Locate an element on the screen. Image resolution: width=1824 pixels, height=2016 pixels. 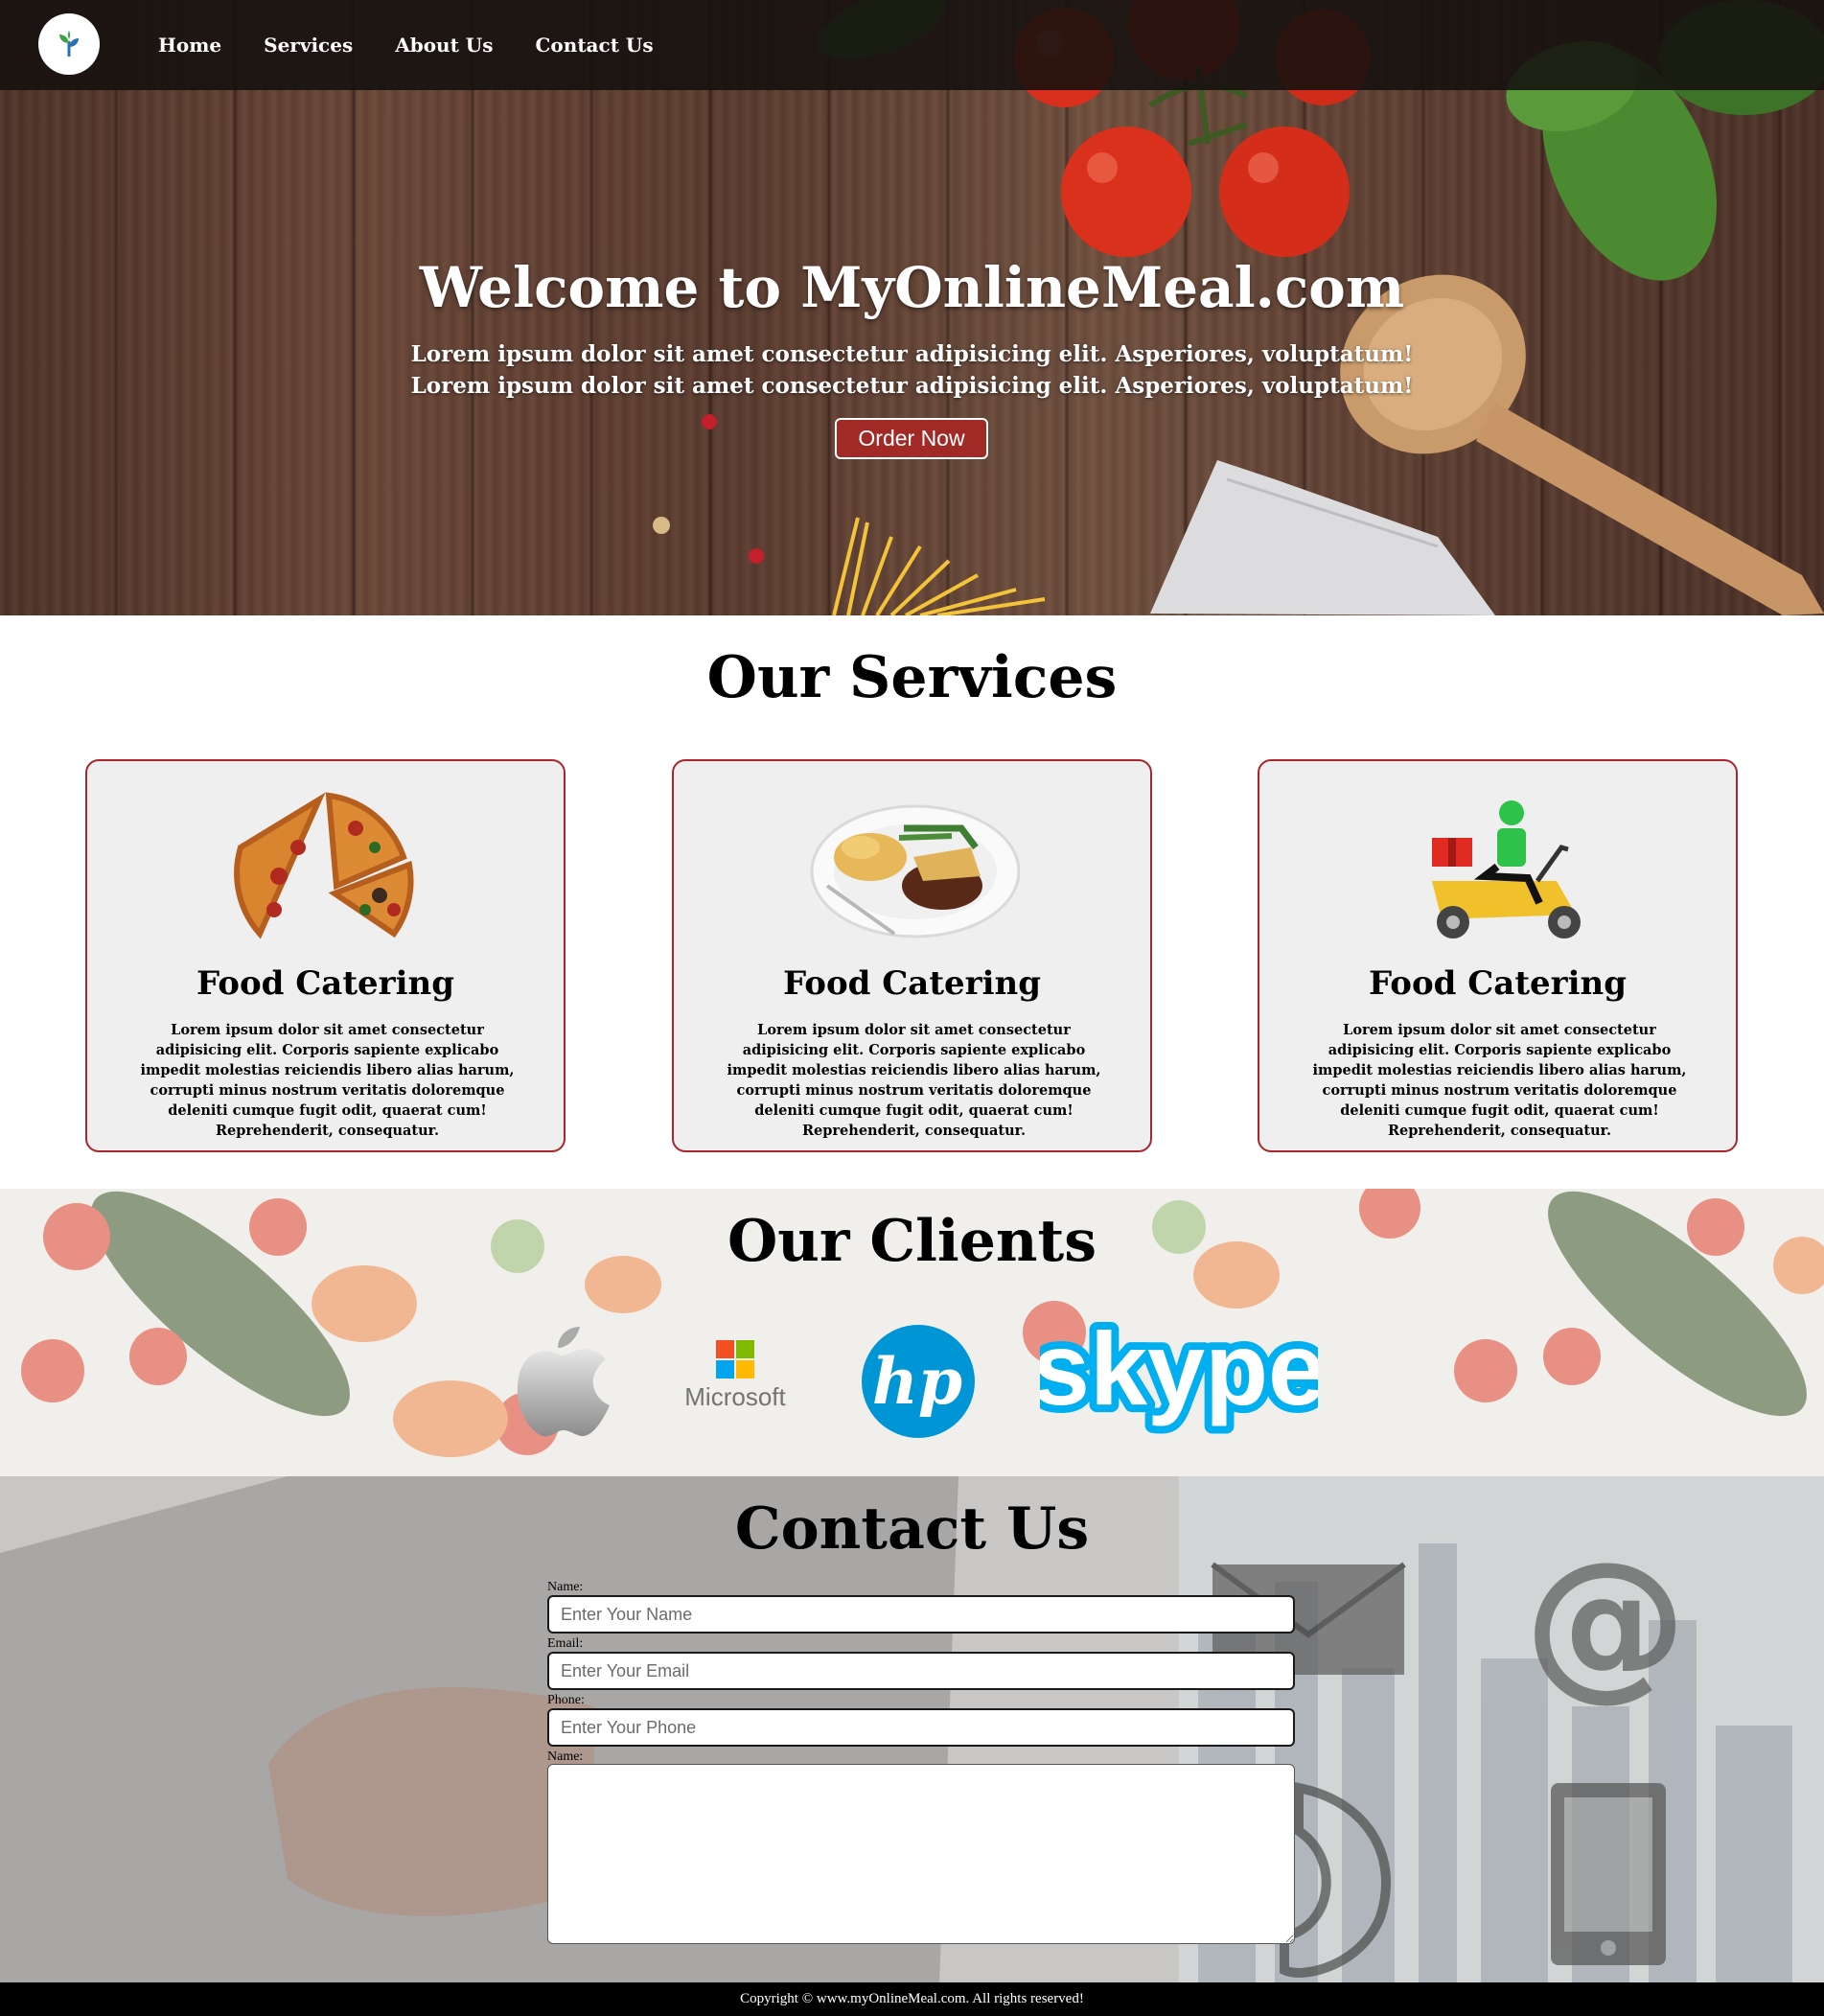
name-input is located at coordinates (921, 1614).